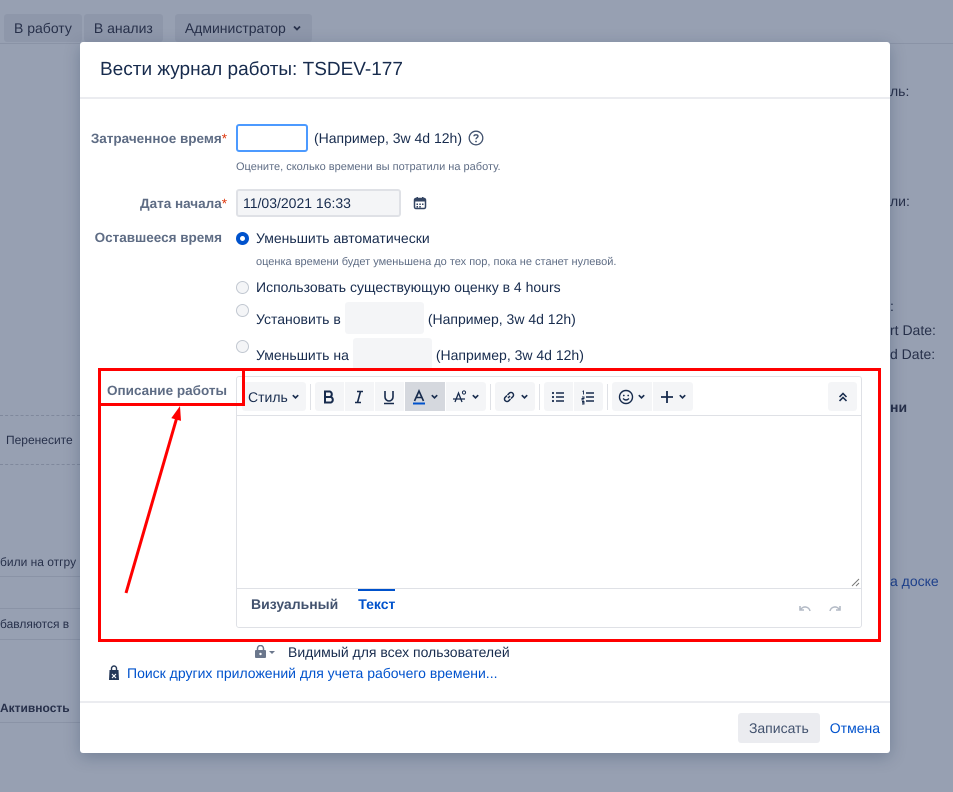 This screenshot has height=792, width=953. Describe the element at coordinates (855, 728) in the screenshot. I see `cancel-link: Отмена` at that location.